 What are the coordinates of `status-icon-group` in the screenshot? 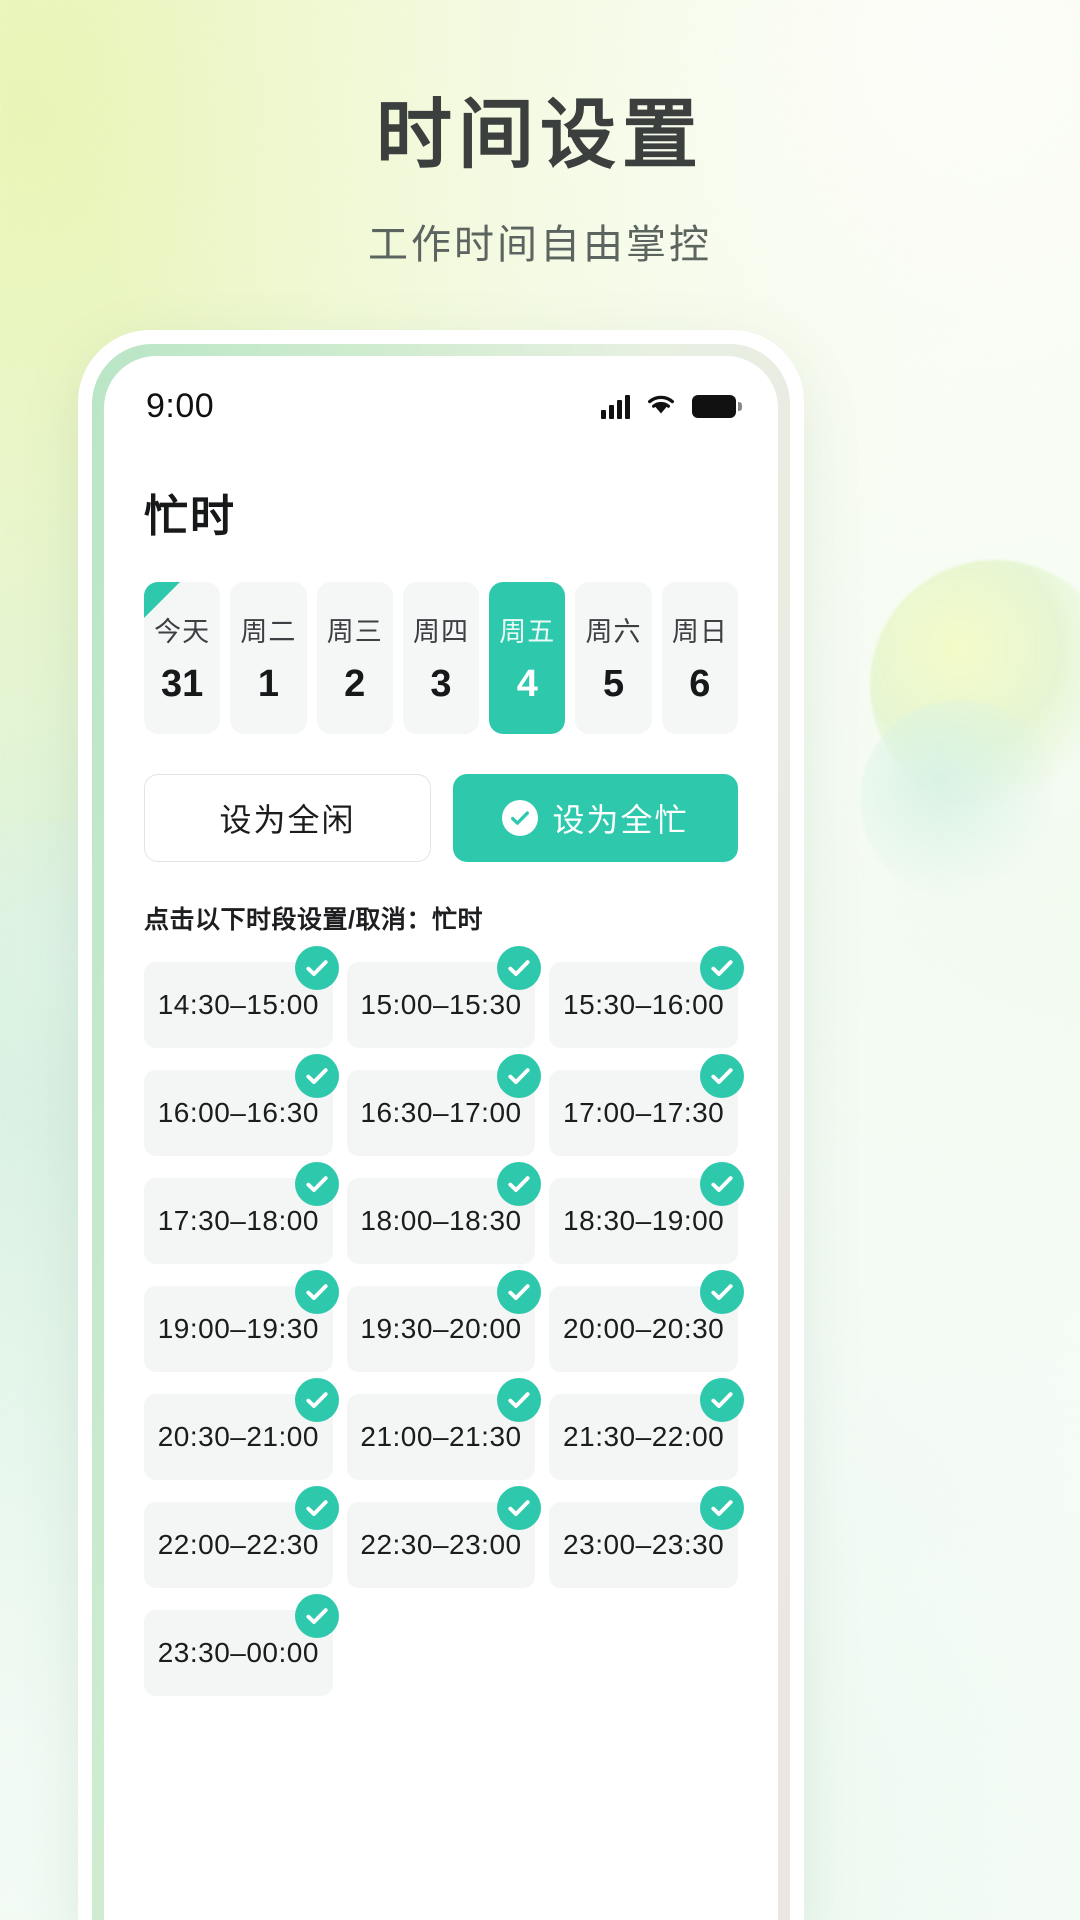 It's located at (671, 406).